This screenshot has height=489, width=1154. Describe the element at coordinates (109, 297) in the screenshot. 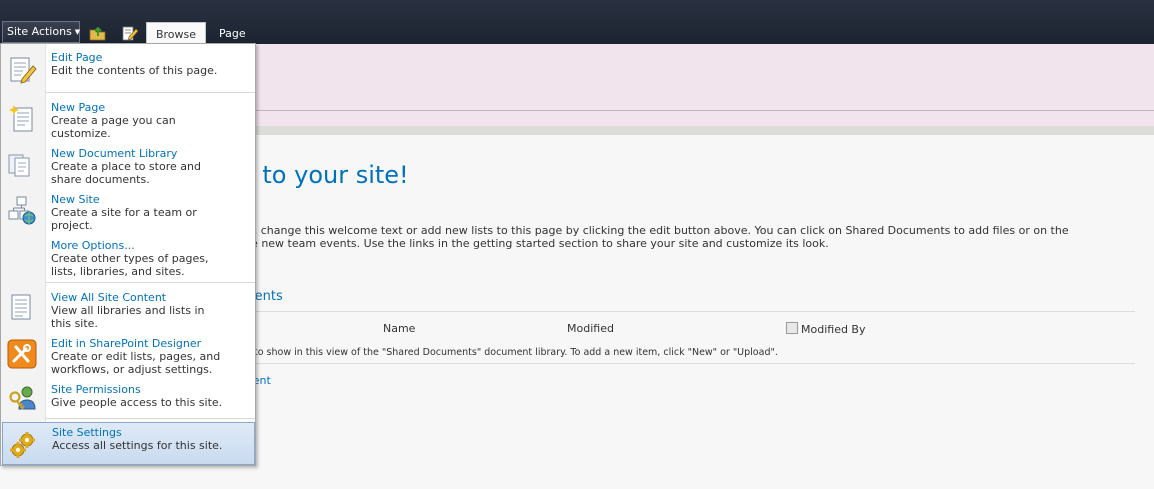

I see `menu-item-title: View All Site Content` at that location.